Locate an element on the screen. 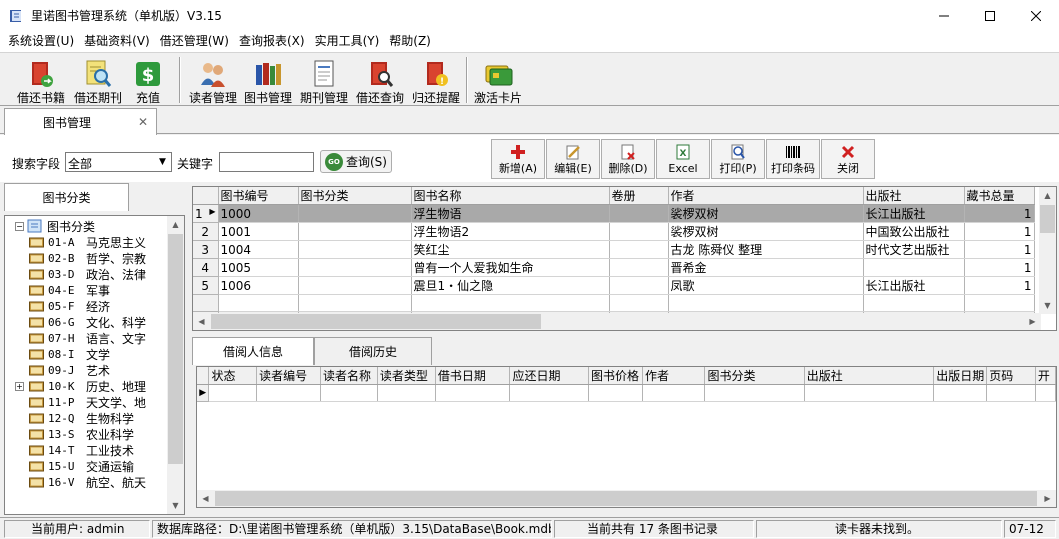  column-header-reader-type: 读者类型 is located at coordinates (406, 376).